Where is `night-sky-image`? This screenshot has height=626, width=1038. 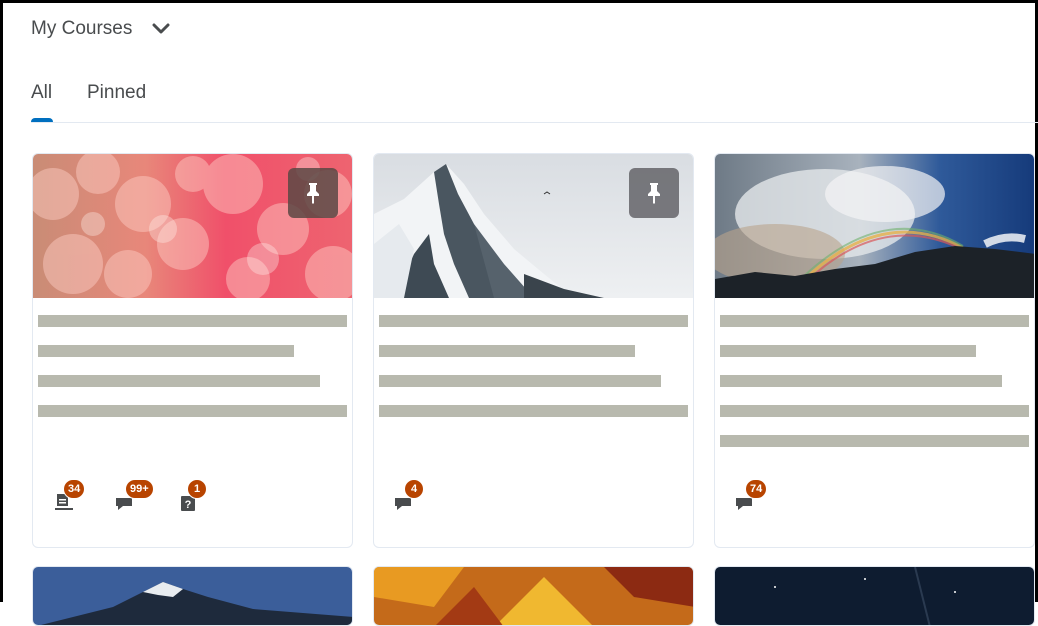 night-sky-image is located at coordinates (874, 596).